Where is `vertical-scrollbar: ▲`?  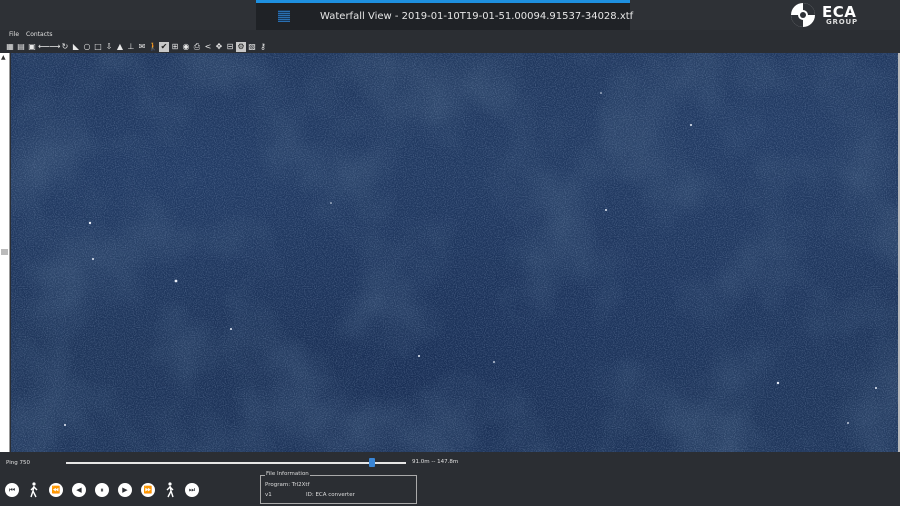 vertical-scrollbar: ▲ is located at coordinates (5, 252).